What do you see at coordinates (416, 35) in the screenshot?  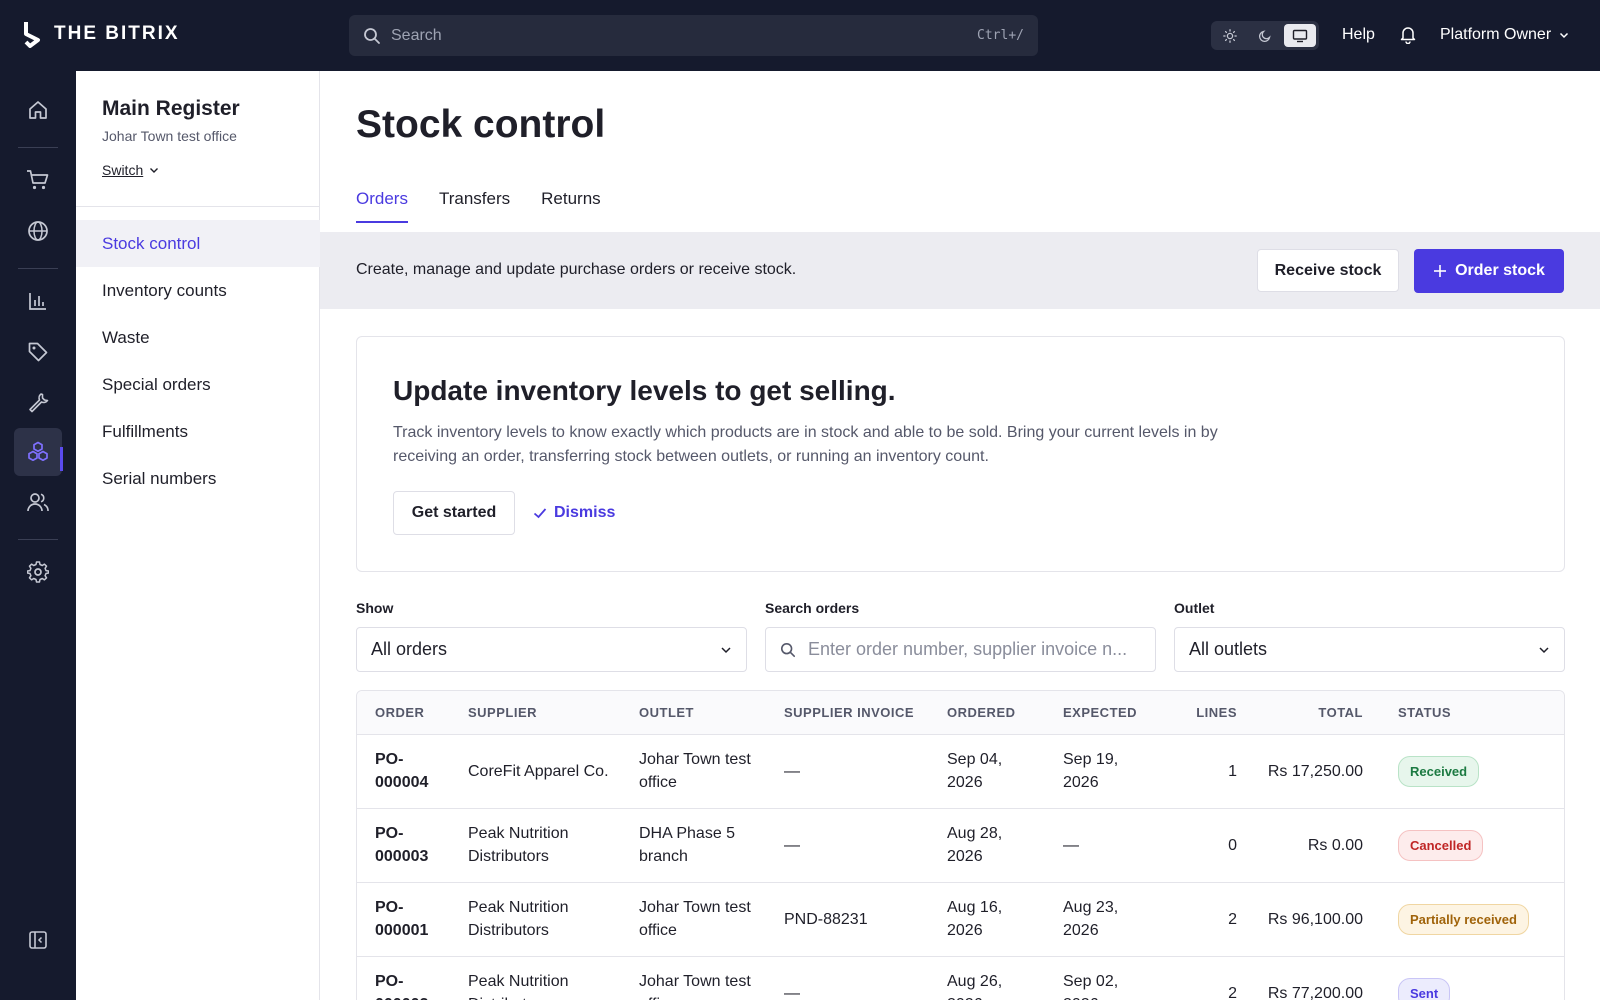 I see `search-placeholder: Search` at bounding box center [416, 35].